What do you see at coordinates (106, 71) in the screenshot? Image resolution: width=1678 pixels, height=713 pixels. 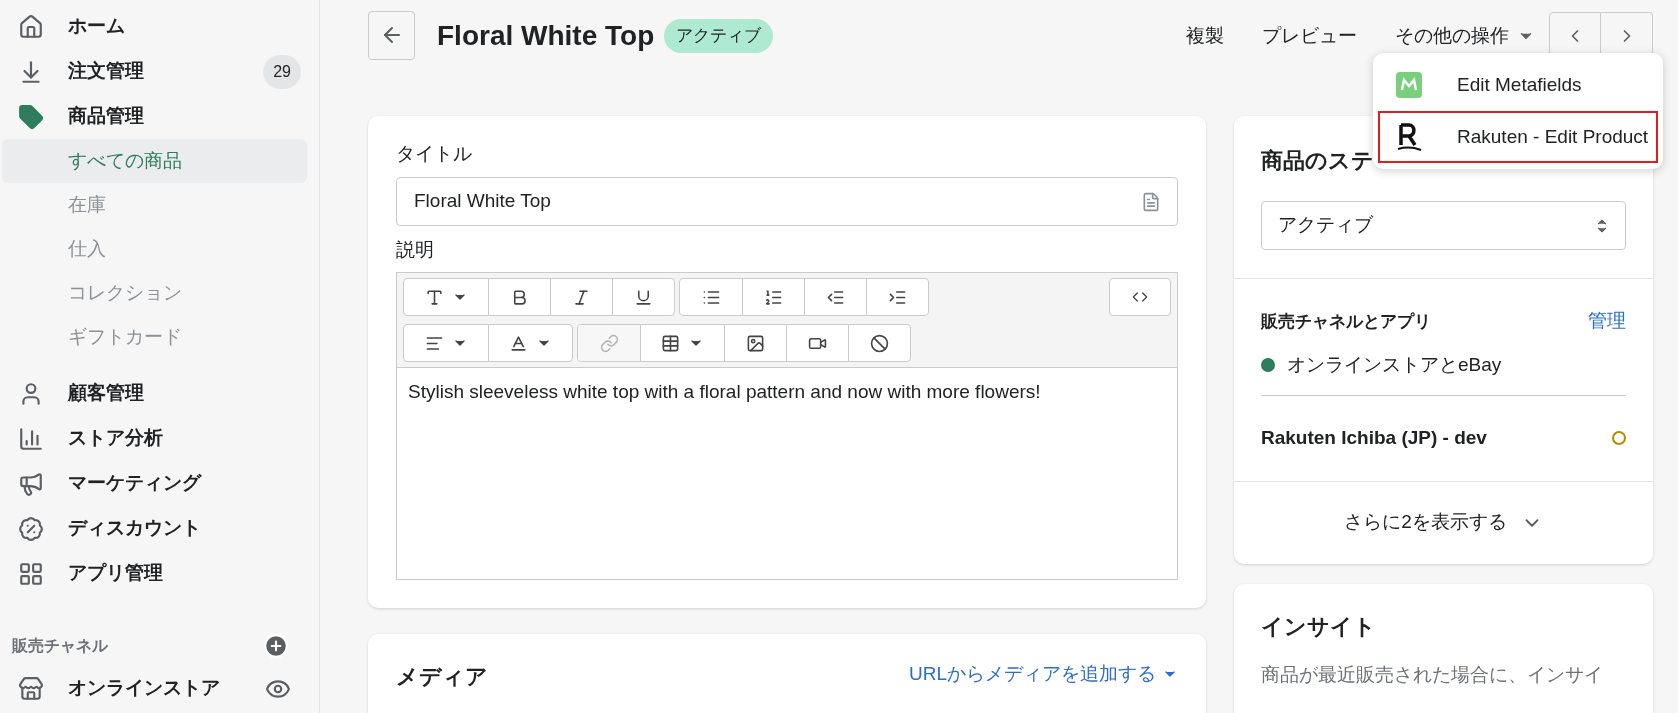 I see `nav-item: 注文管理` at bounding box center [106, 71].